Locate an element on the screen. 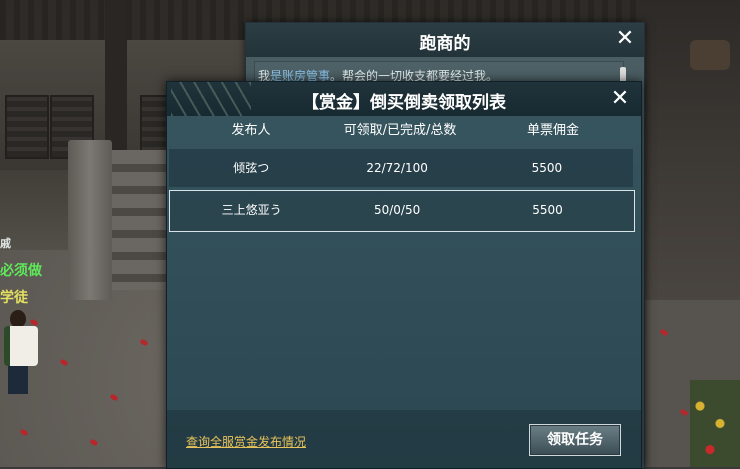 Image resolution: width=740 pixels, height=469 pixels. panel-title: 【赏金】倒买倒卖领取列表 is located at coordinates (404, 103).